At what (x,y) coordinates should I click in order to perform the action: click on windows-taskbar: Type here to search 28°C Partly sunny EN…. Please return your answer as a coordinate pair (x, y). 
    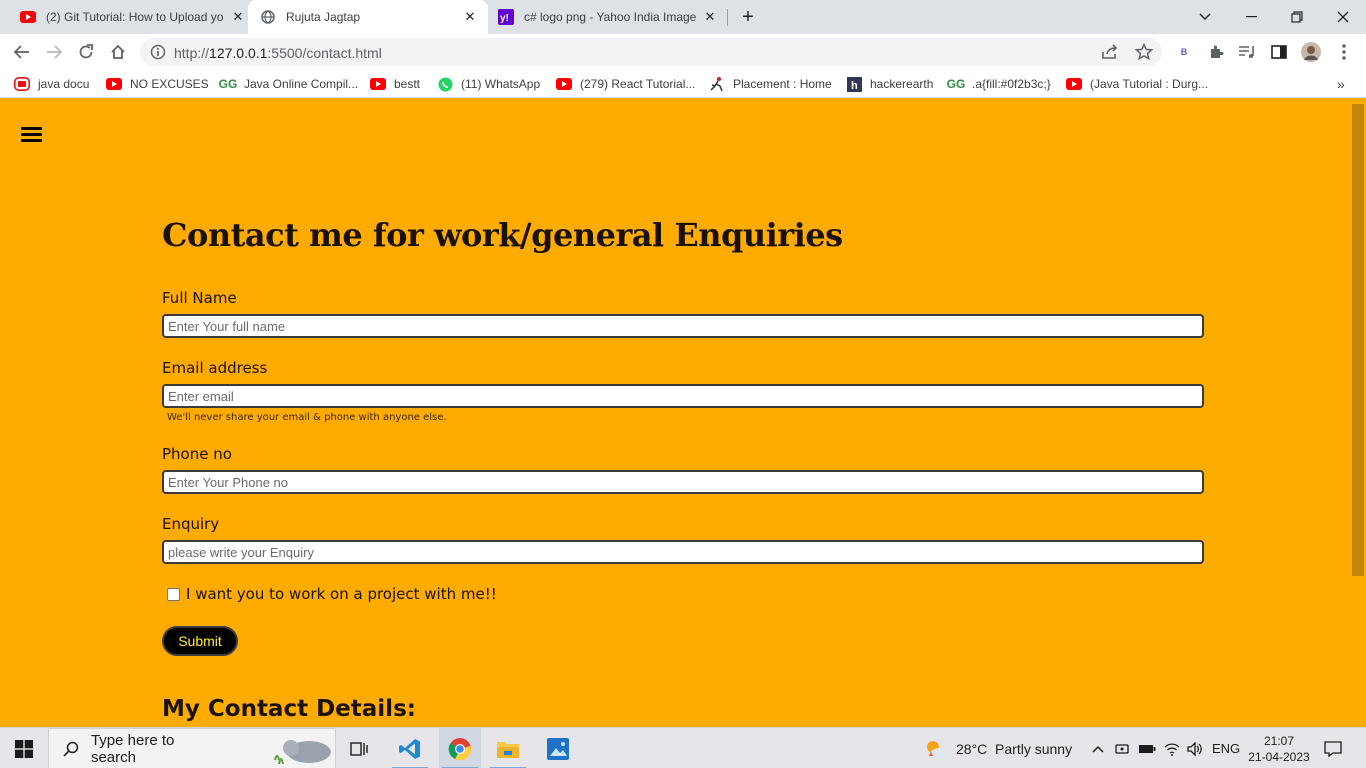
    Looking at the image, I should click on (683, 747).